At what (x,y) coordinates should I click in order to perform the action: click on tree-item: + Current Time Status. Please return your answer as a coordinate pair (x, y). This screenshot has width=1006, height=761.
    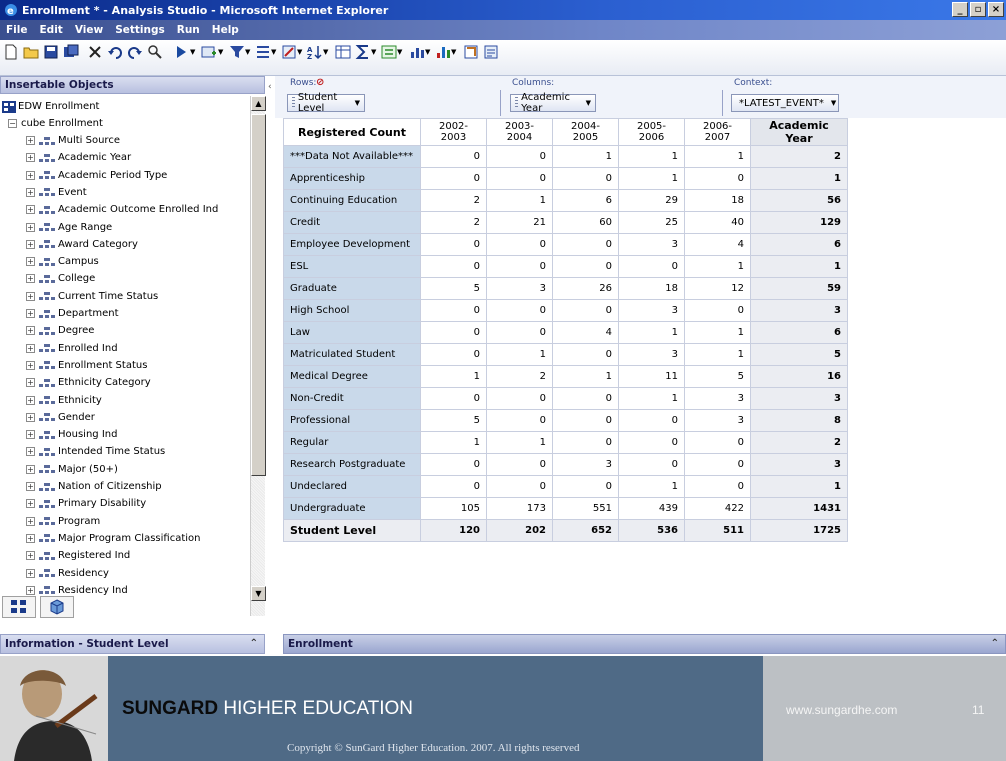
    Looking at the image, I should click on (92, 296).